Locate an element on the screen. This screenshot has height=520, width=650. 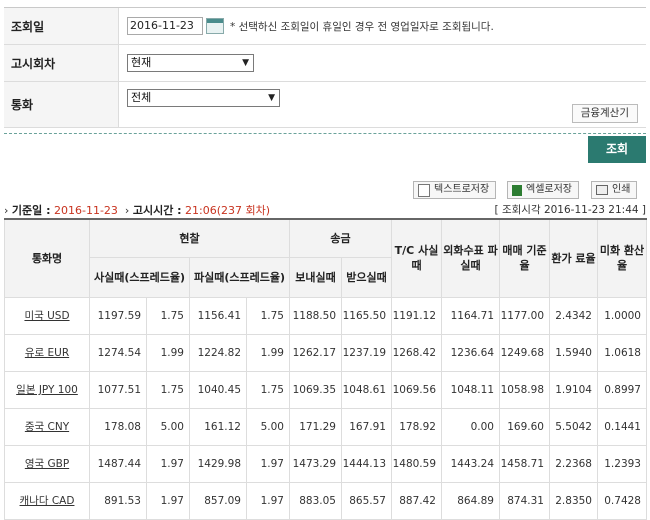
receive-cell: 1444.13 is located at coordinates (366, 463).